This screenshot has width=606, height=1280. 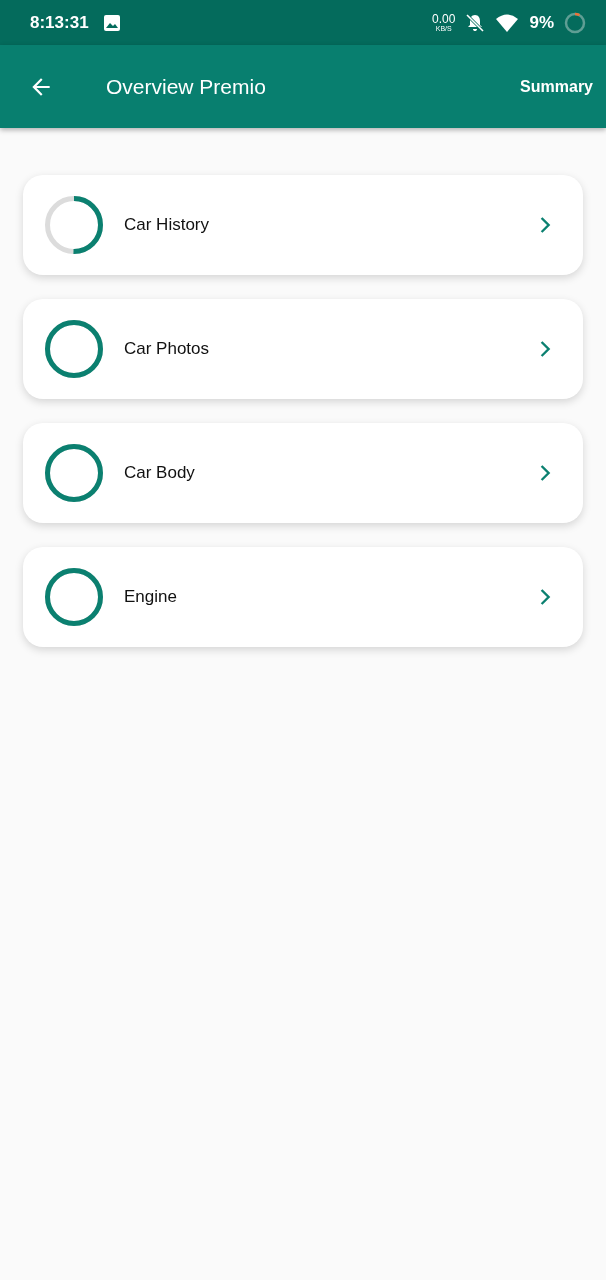 What do you see at coordinates (151, 597) in the screenshot?
I see `section-label: Engine` at bounding box center [151, 597].